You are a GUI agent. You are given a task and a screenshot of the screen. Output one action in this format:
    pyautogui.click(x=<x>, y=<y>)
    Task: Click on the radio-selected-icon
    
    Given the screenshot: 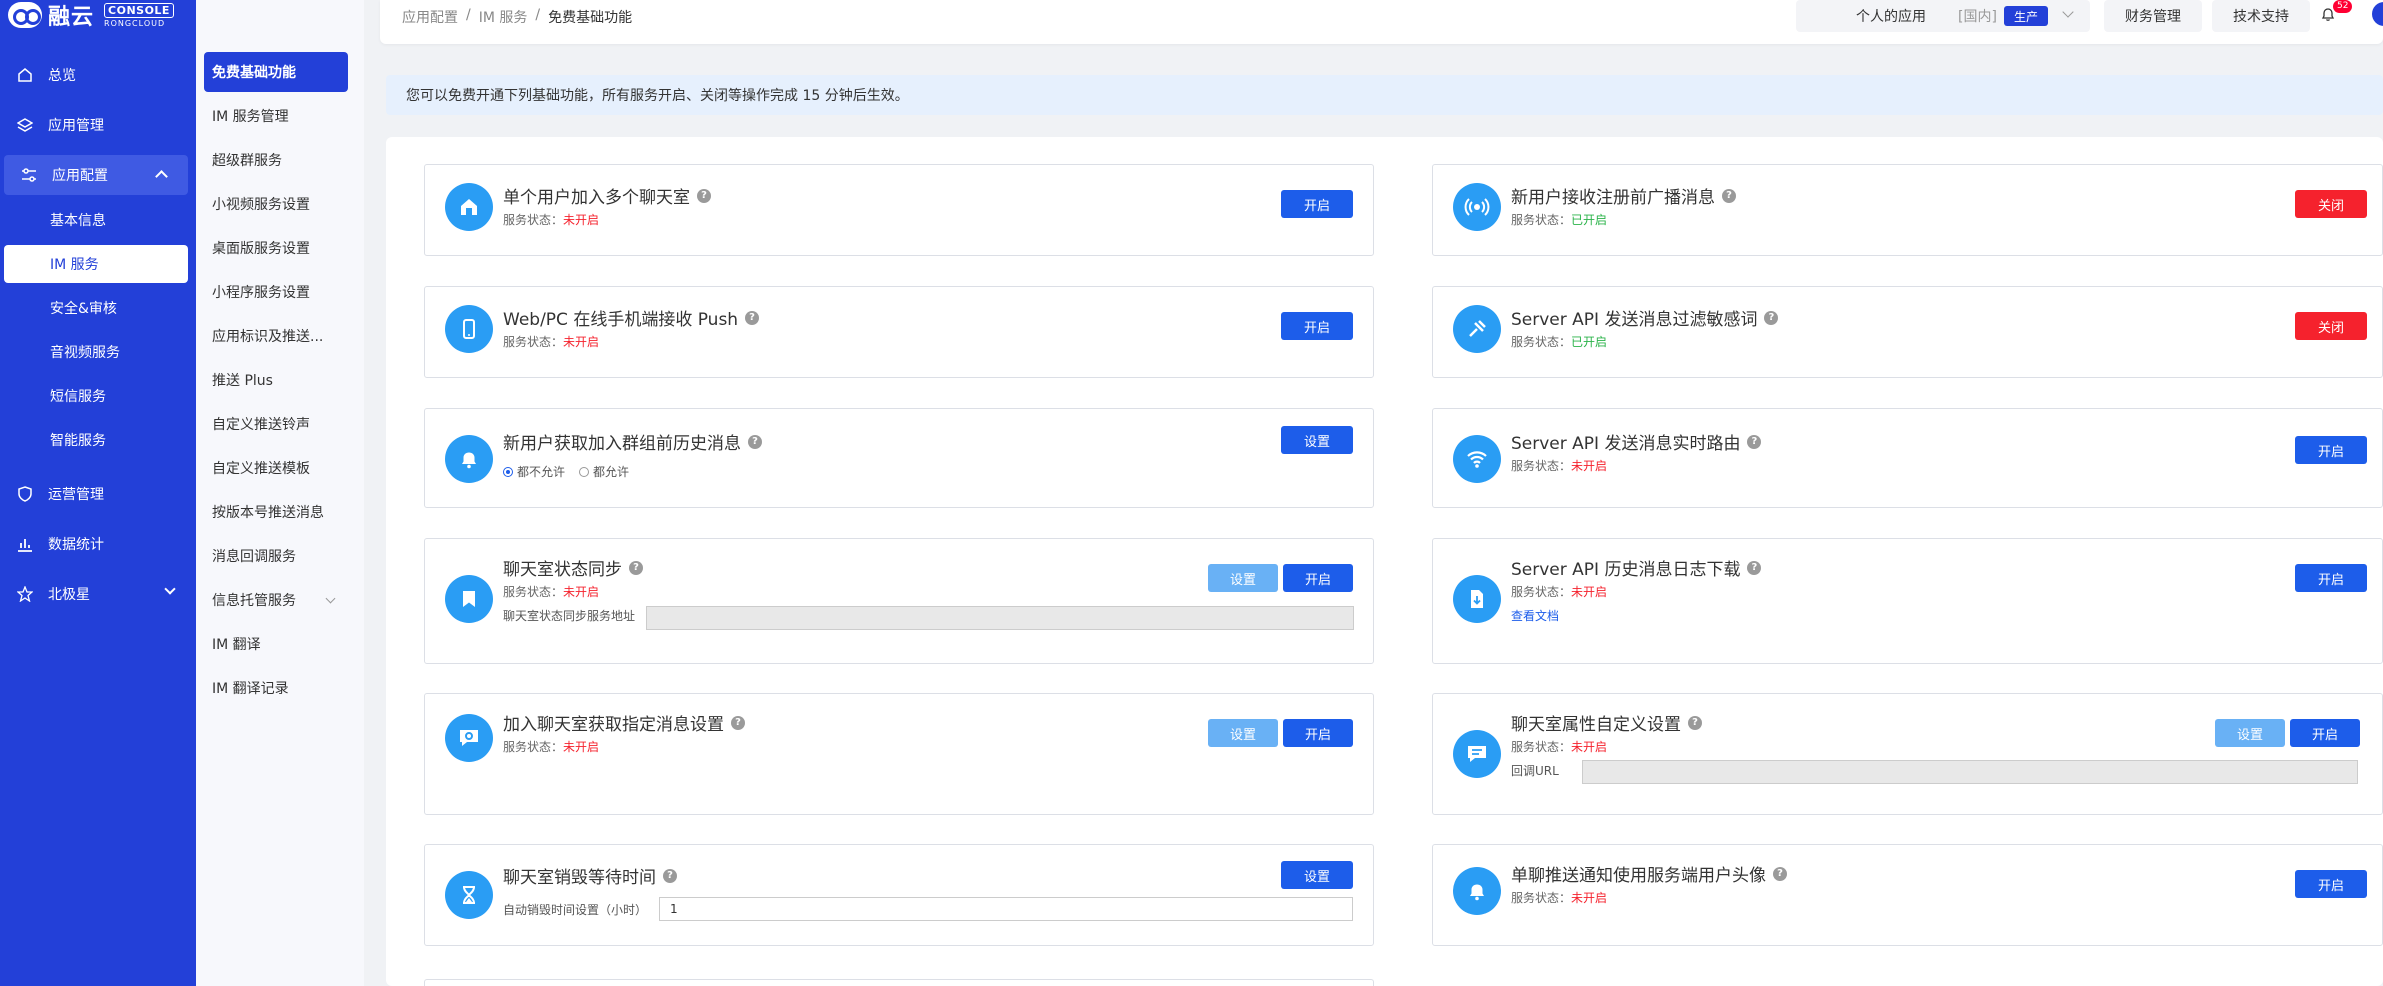 What is the action you would take?
    pyautogui.click(x=508, y=471)
    